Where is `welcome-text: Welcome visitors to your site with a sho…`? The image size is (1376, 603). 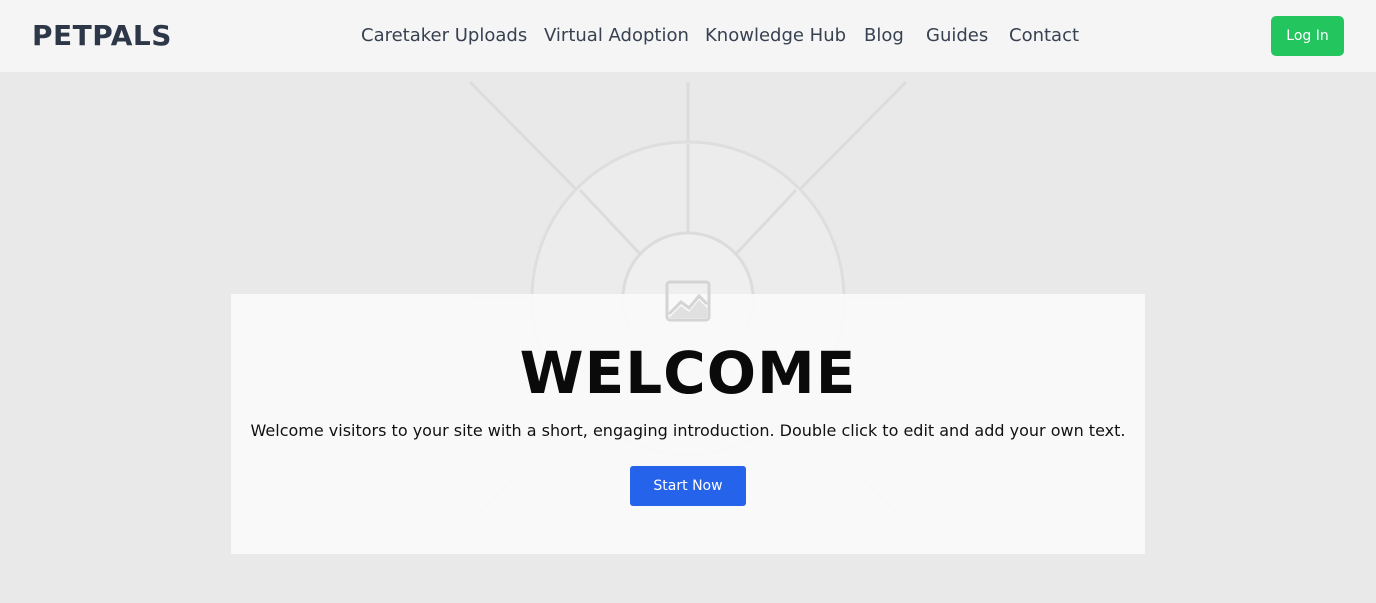 welcome-text: Welcome visitors to your site with a sho… is located at coordinates (688, 430).